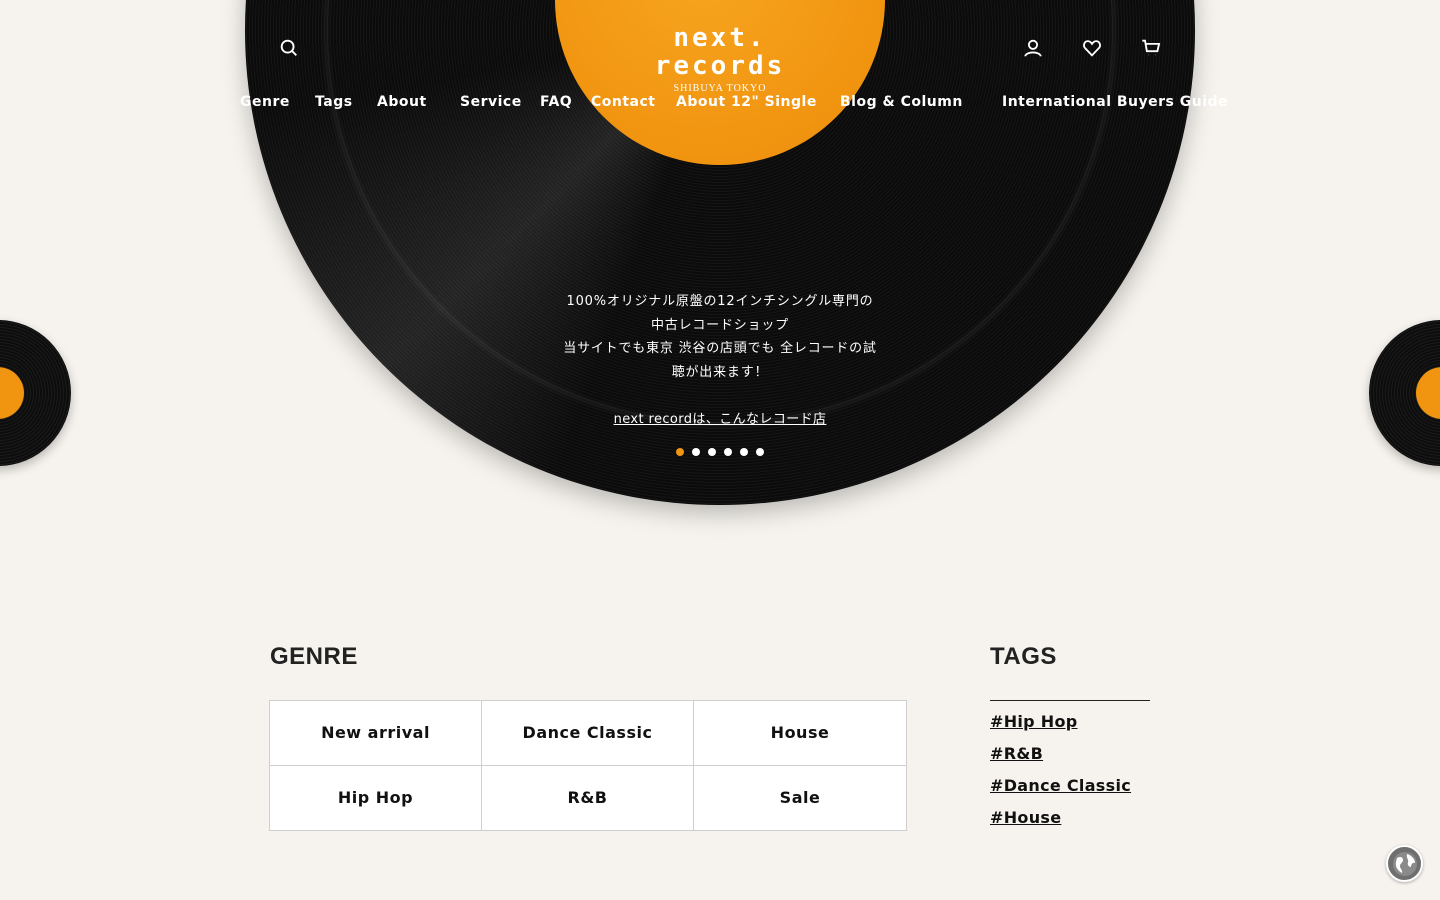 The image size is (1440, 900). Describe the element at coordinates (265, 102) in the screenshot. I see `nav-genre: Genre` at that location.